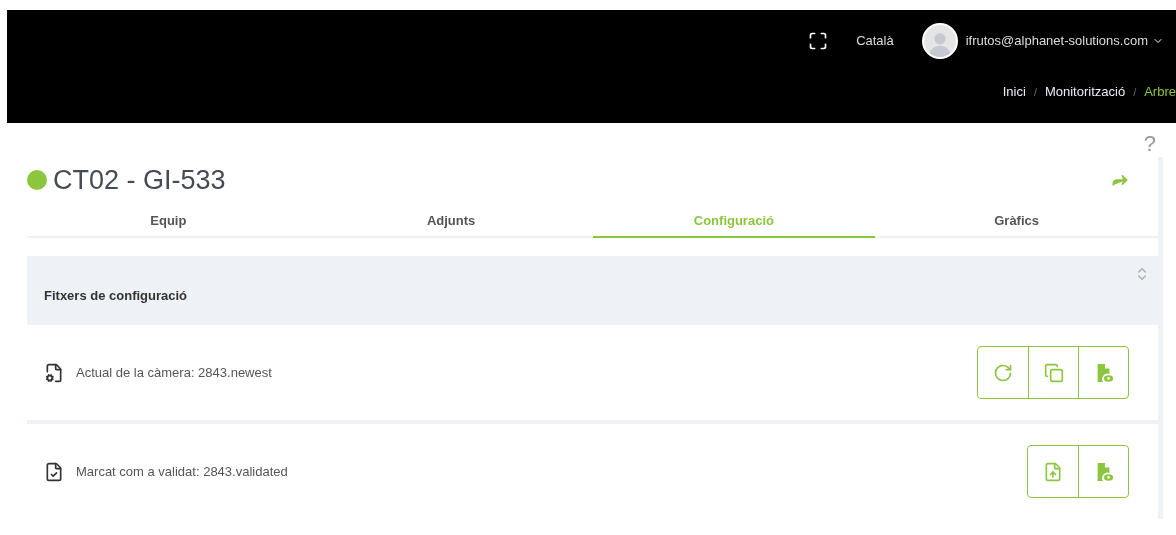  What do you see at coordinates (1053, 372) in the screenshot?
I see `copy-icon` at bounding box center [1053, 372].